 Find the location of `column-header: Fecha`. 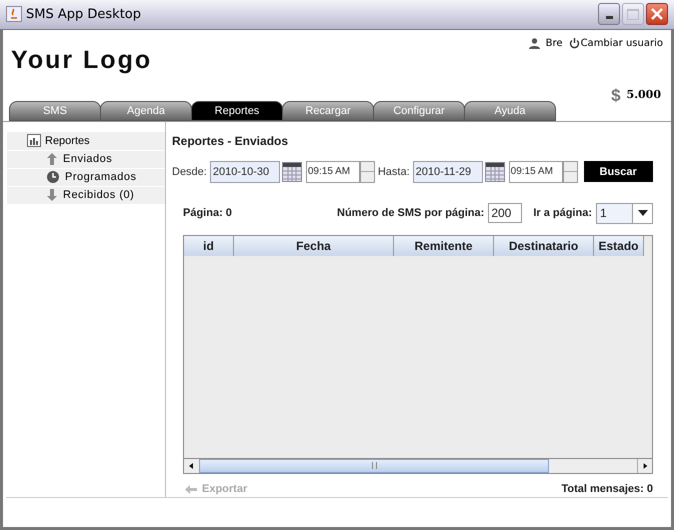

column-header: Fecha is located at coordinates (314, 246).